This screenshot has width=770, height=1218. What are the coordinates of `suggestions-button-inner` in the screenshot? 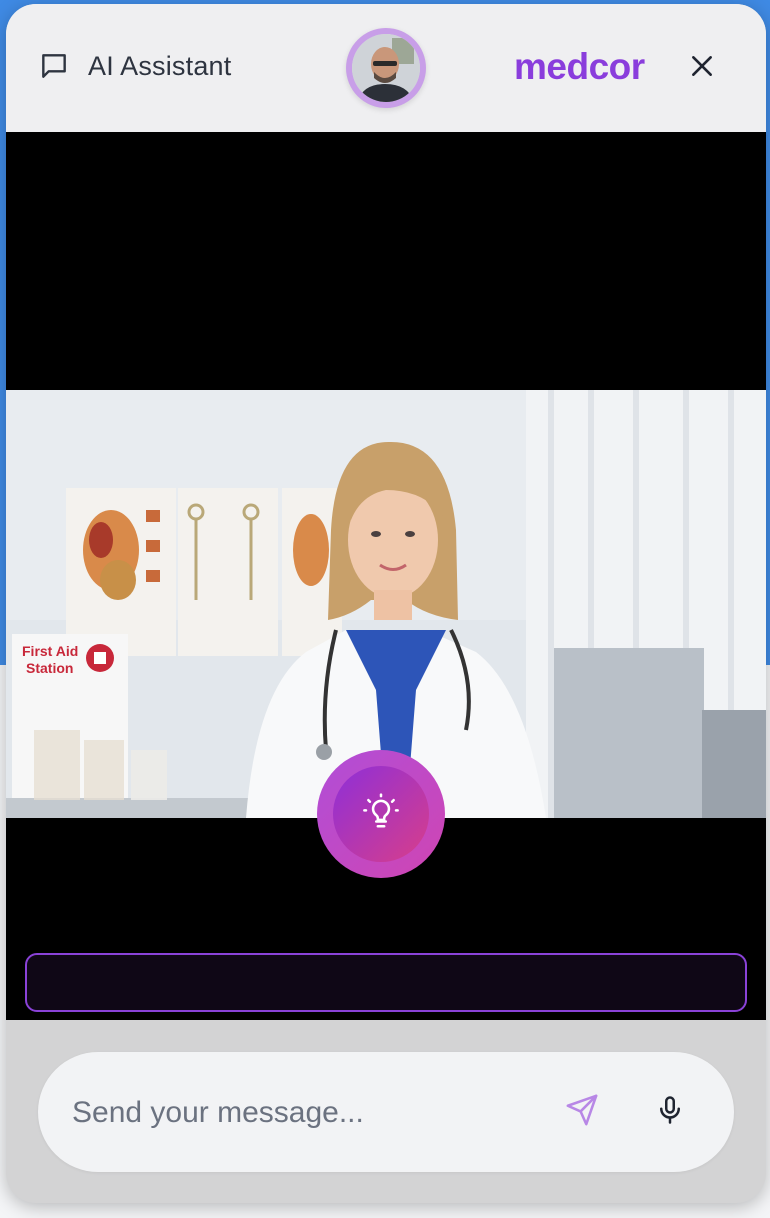 It's located at (381, 814).